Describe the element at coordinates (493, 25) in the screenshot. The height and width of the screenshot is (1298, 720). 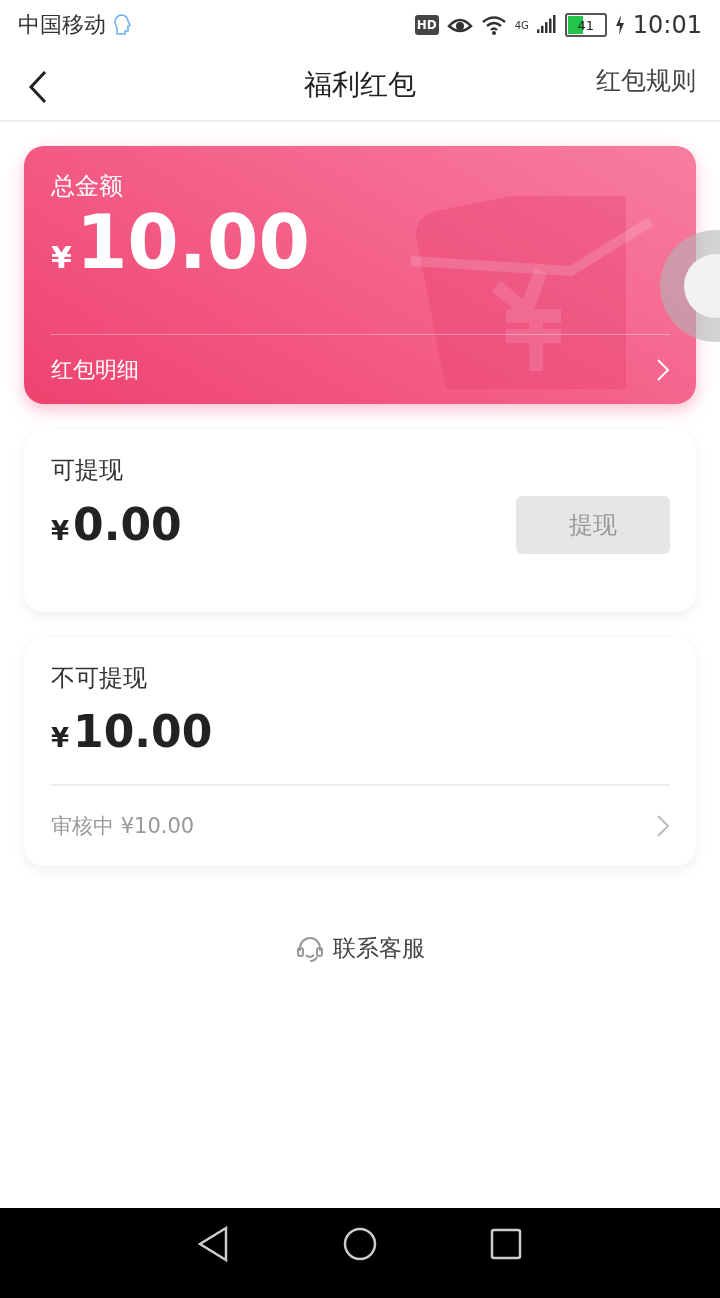
I see `wifi-icon` at that location.